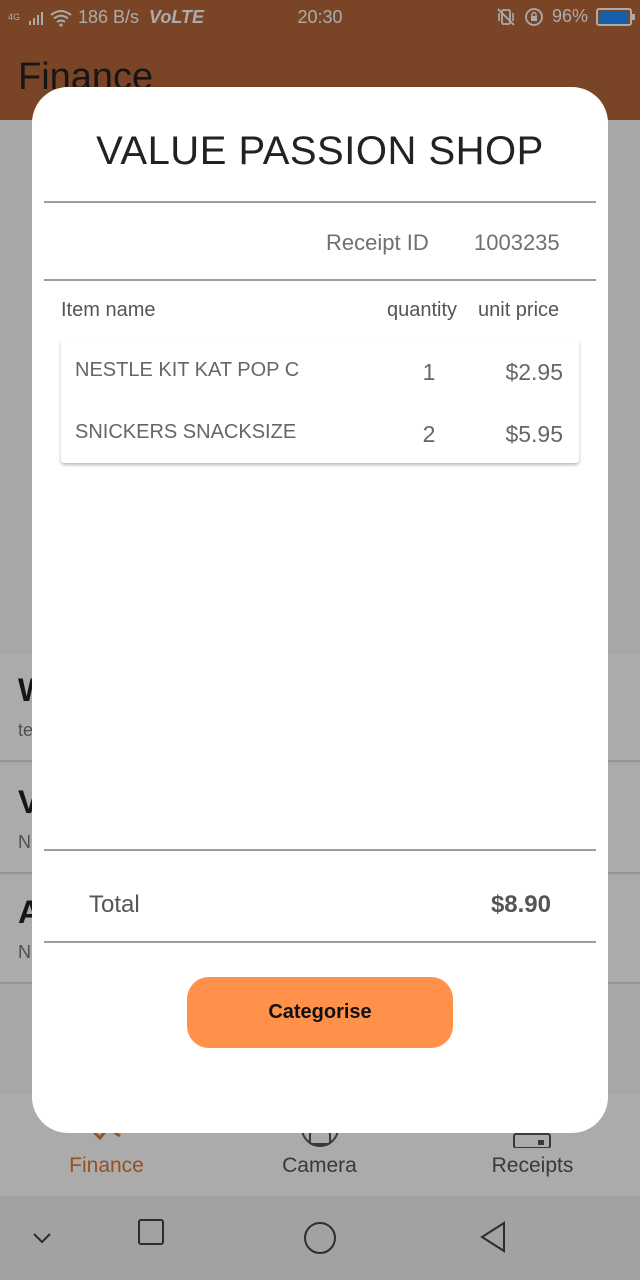 The image size is (640, 1280). What do you see at coordinates (187, 370) in the screenshot?
I see `item-name: NESTLE KIT KAT POP C` at bounding box center [187, 370].